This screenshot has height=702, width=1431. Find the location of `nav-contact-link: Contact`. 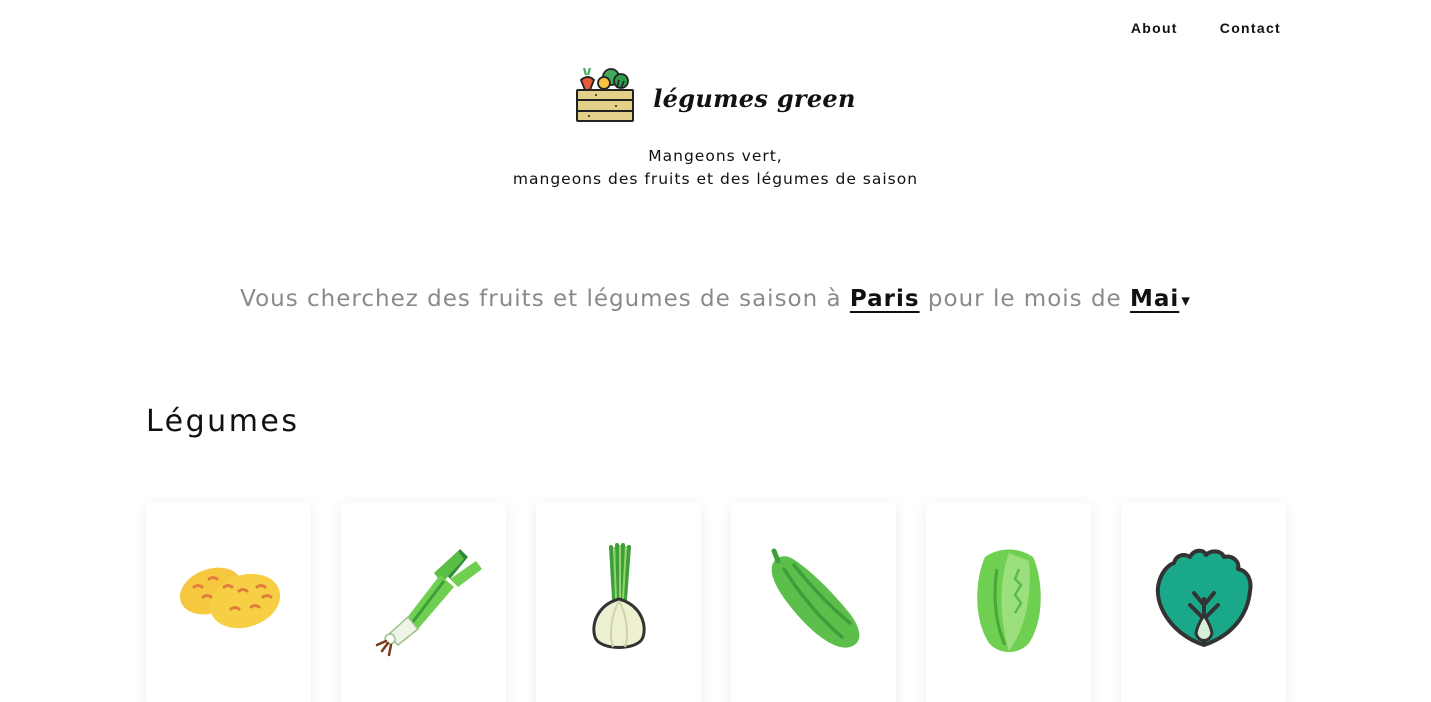

nav-contact-link: Contact is located at coordinates (1250, 28).